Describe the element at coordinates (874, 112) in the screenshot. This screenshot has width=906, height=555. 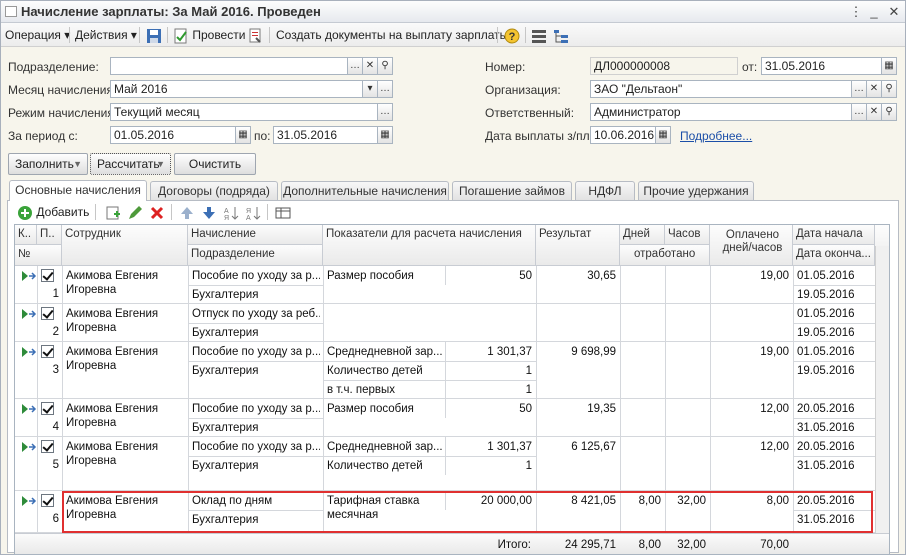
I see `responsible-clear-icon: ✕` at that location.